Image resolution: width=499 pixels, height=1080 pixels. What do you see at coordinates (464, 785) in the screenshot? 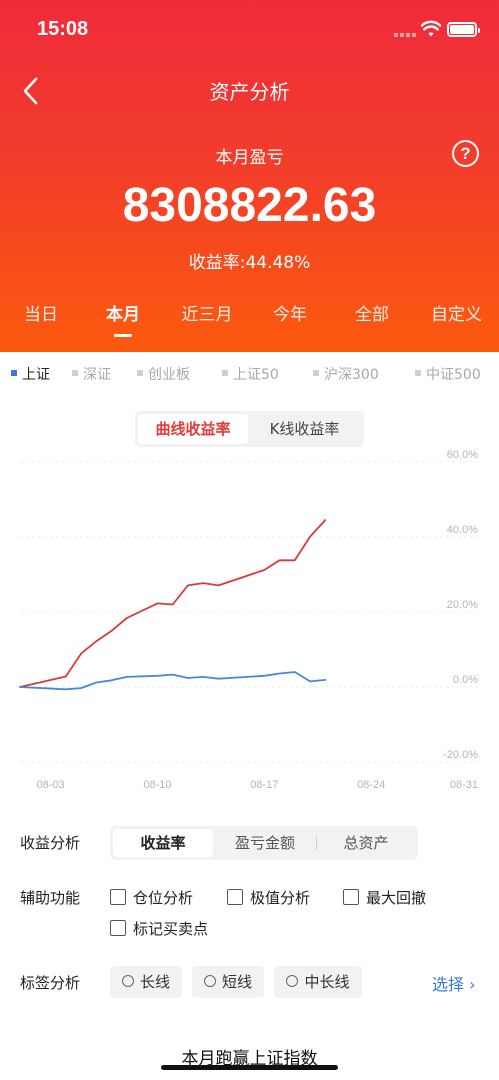
I see `x-tick-label: 08-31` at bounding box center [464, 785].